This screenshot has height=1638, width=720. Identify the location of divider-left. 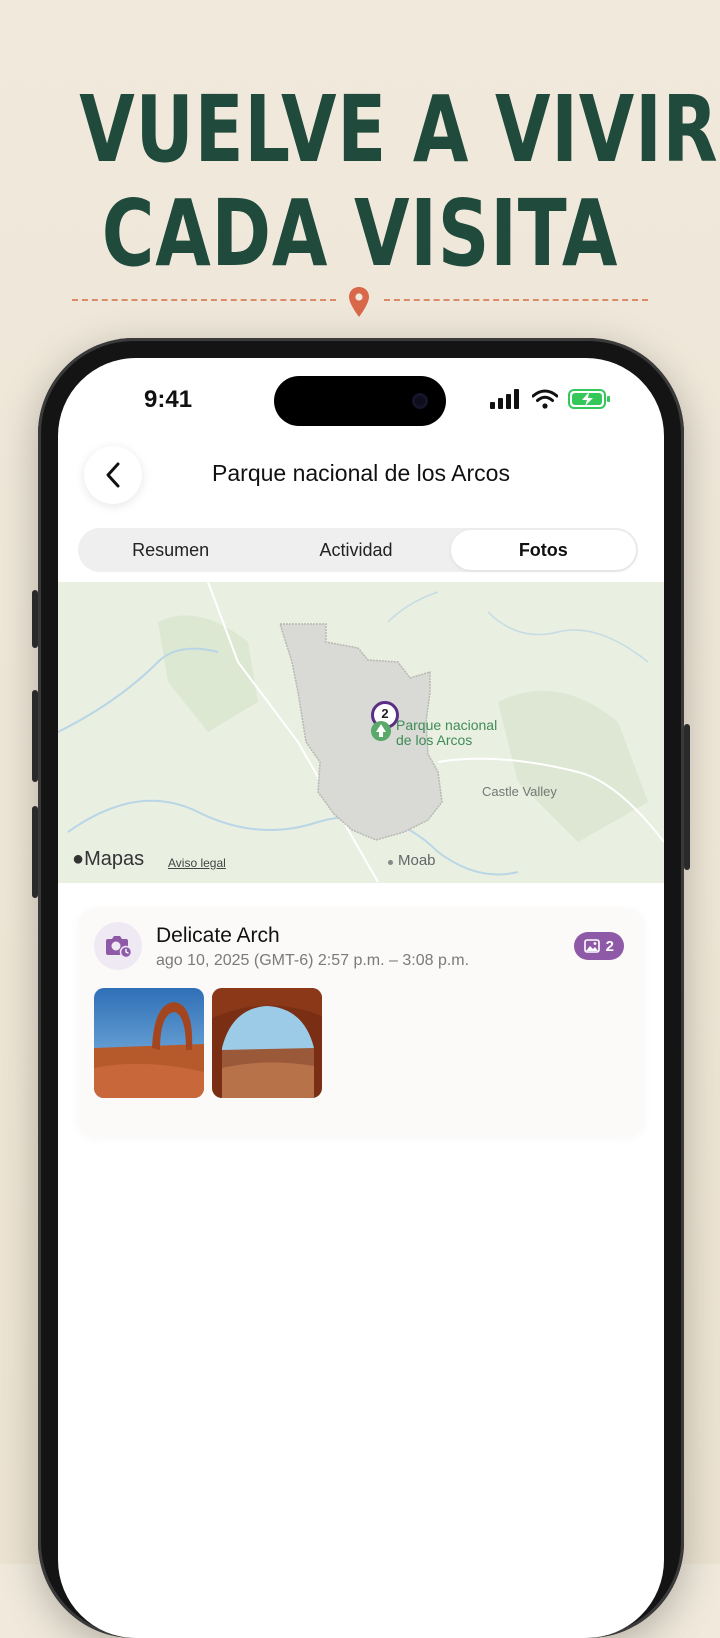
(204, 300).